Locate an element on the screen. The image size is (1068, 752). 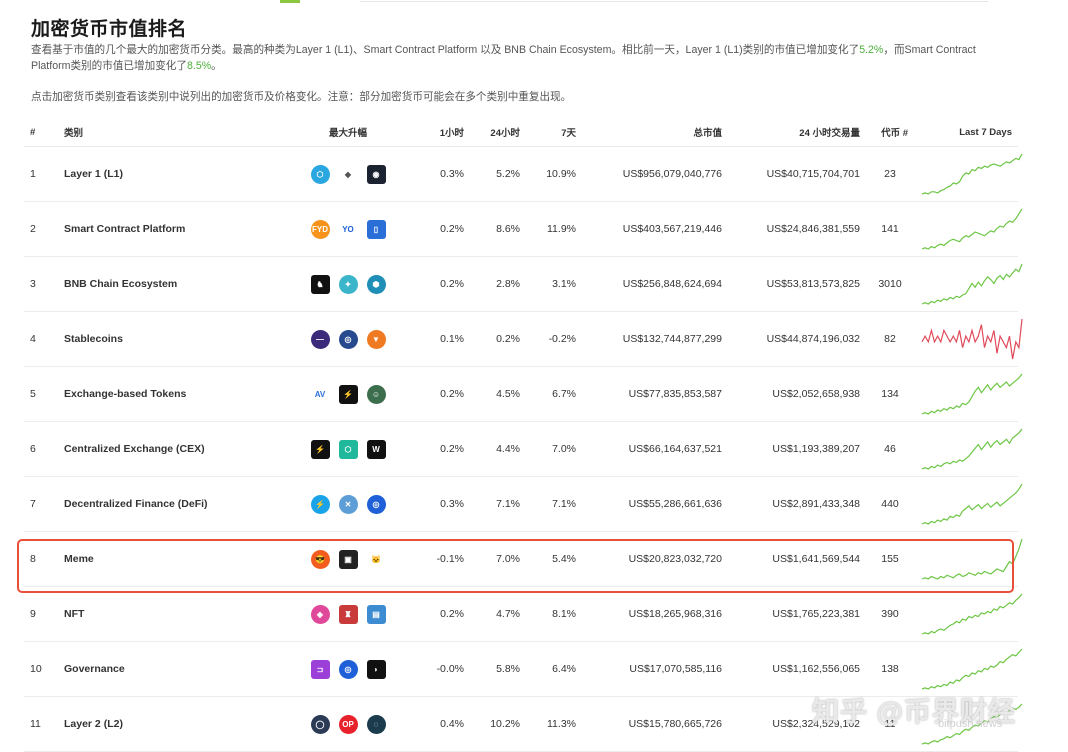
ring-token-icon: ◯ is located at coordinates (320, 724).